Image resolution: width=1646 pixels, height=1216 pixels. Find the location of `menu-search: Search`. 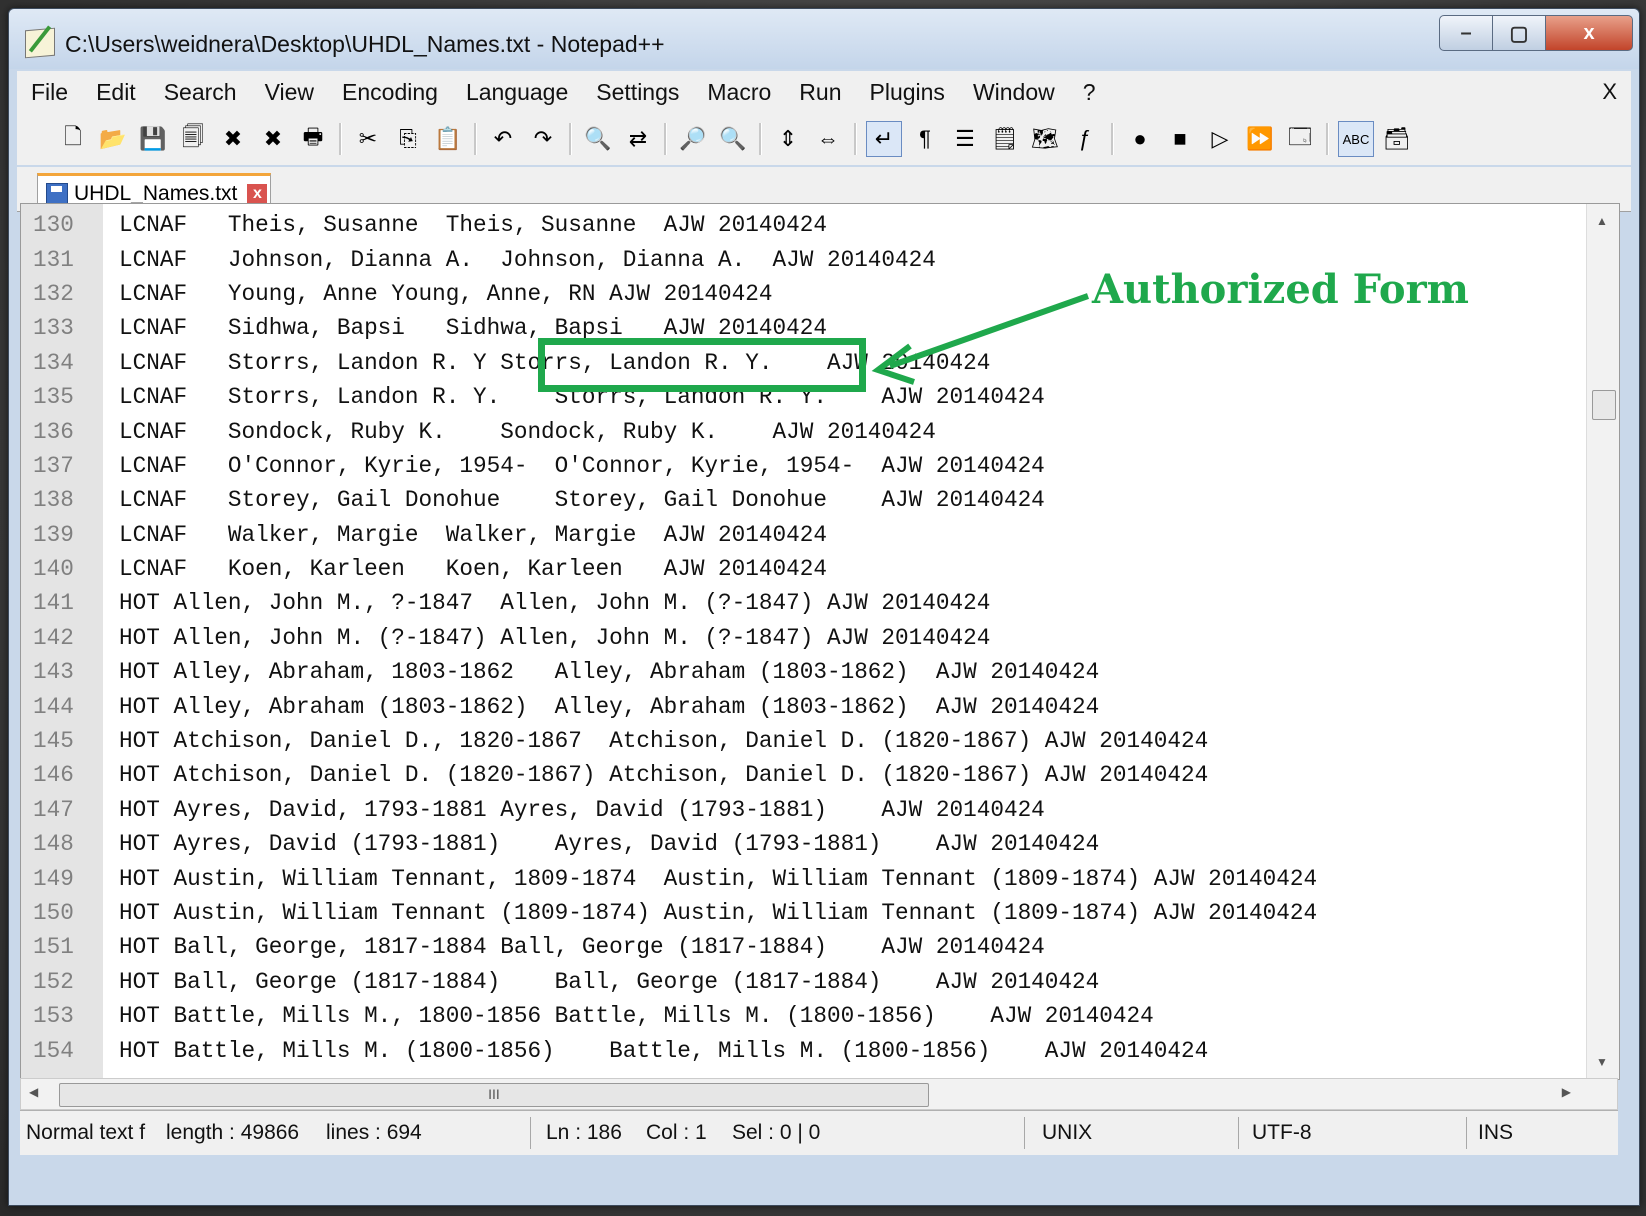

menu-search: Search is located at coordinates (200, 92).